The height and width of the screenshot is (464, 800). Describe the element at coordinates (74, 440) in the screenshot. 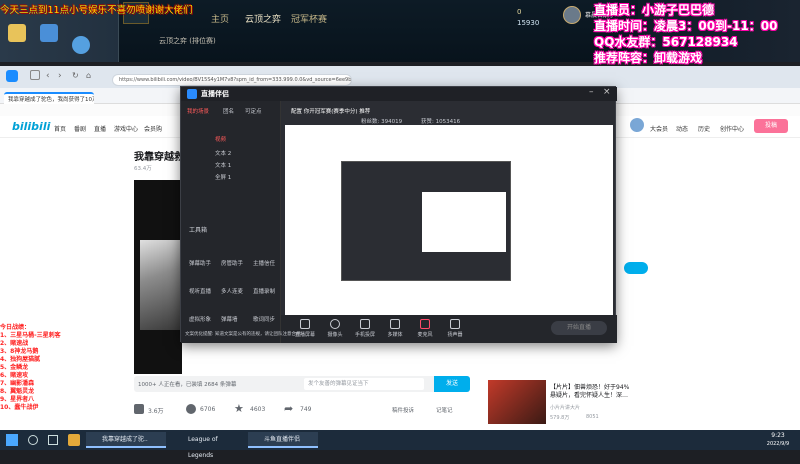

I see `explorer-icon` at that location.